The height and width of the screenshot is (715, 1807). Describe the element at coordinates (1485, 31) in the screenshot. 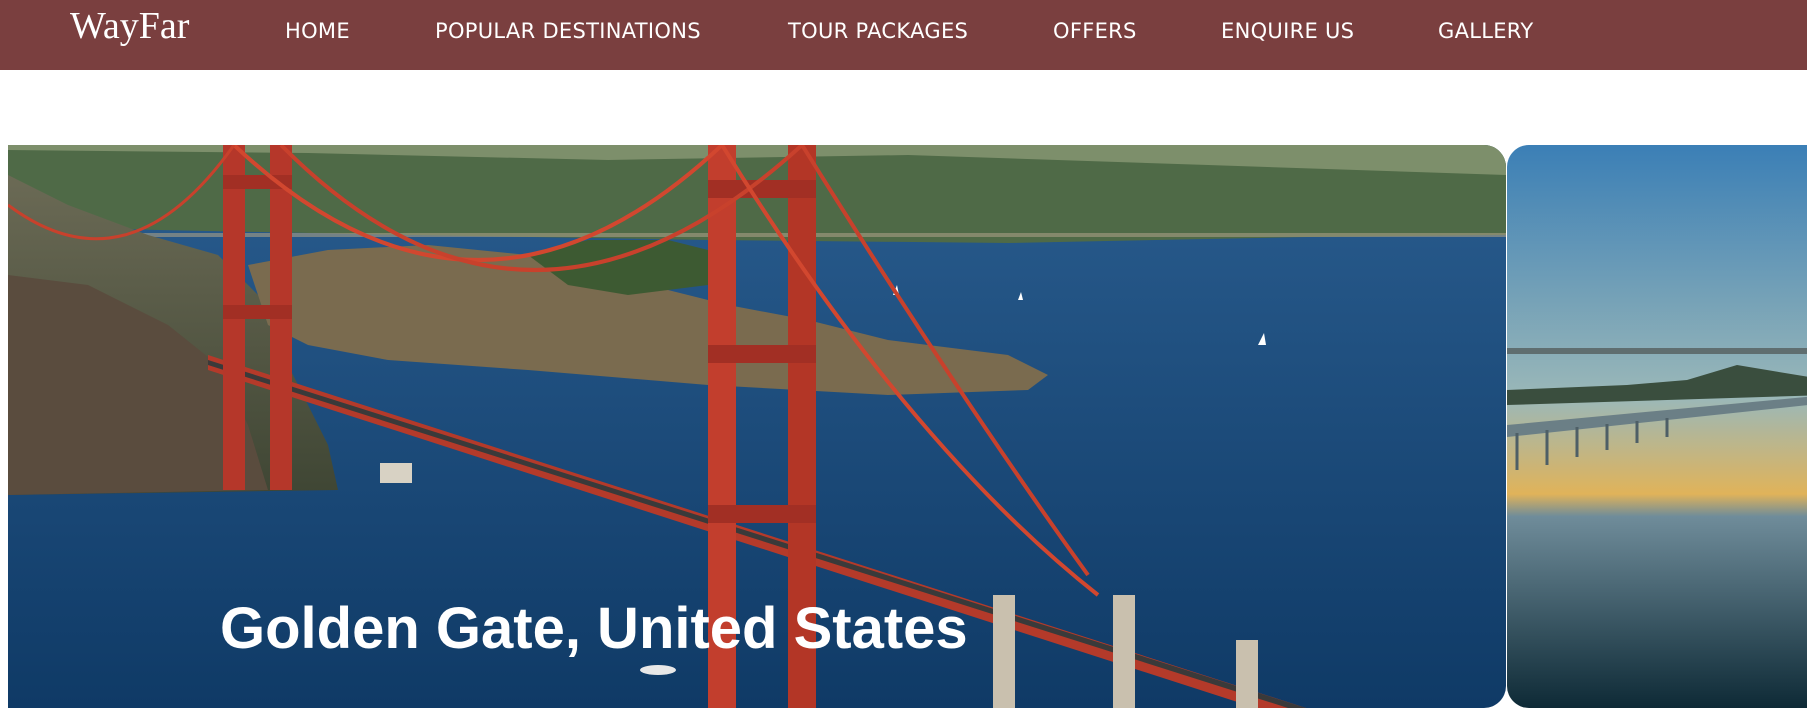

I see `nav-gallery: GALLERY` at that location.